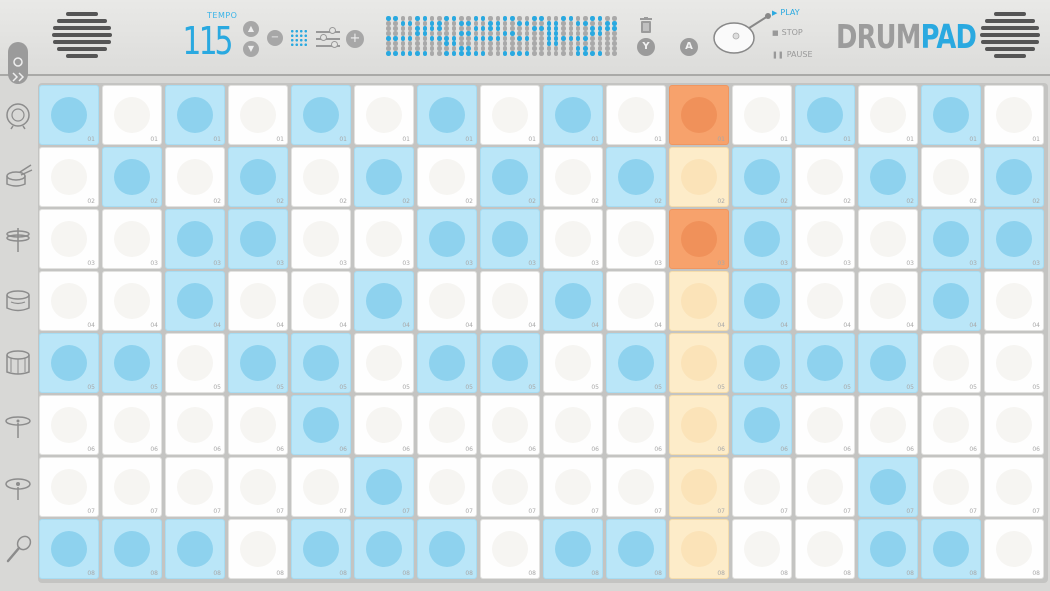 The image size is (1050, 591). What do you see at coordinates (275, 38) in the screenshot?
I see `minus-button: −` at bounding box center [275, 38].